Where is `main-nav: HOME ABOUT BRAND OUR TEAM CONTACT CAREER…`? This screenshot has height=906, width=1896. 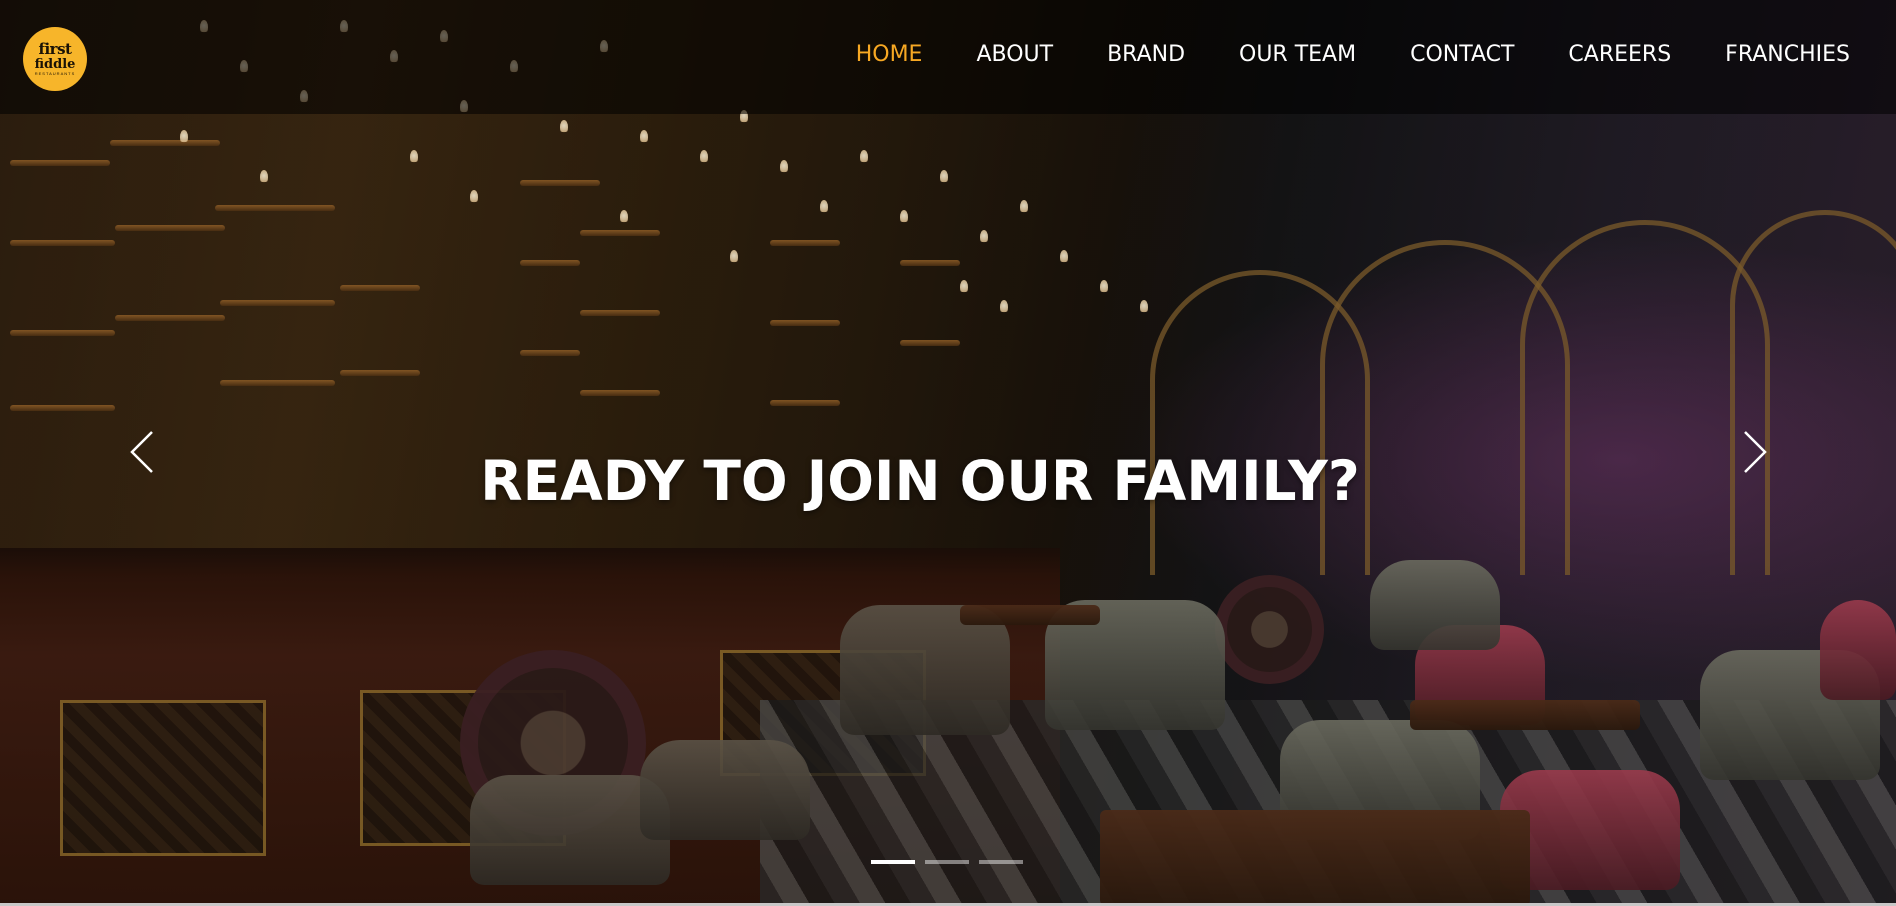 main-nav: HOME ABOUT BRAND OUR TEAM CONTACT CAREER… is located at coordinates (1326, 54).